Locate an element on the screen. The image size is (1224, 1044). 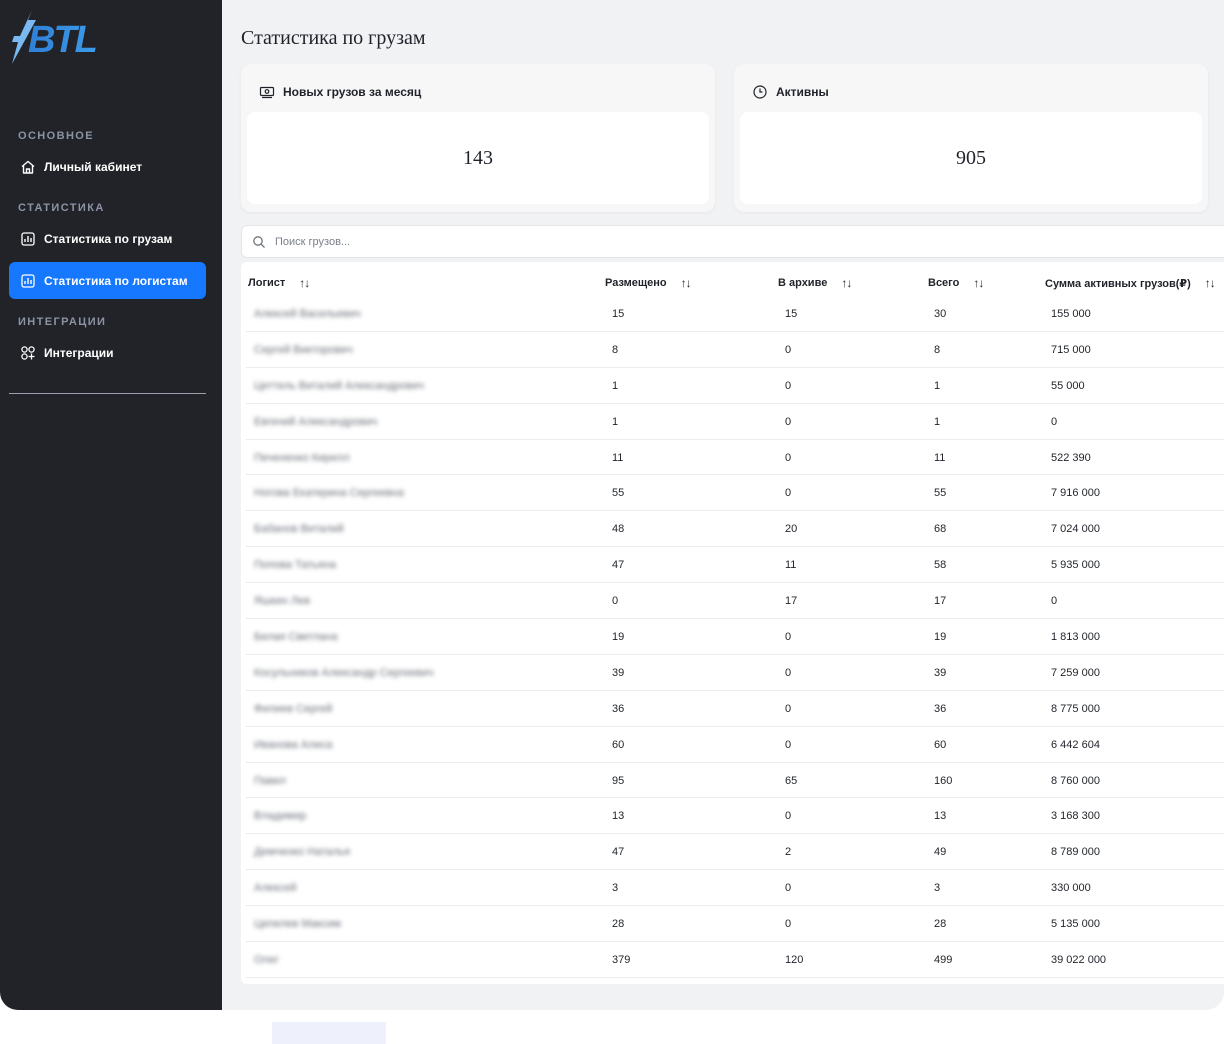
column-header-placed: Размещено ↑↓ is located at coordinates (648, 283).